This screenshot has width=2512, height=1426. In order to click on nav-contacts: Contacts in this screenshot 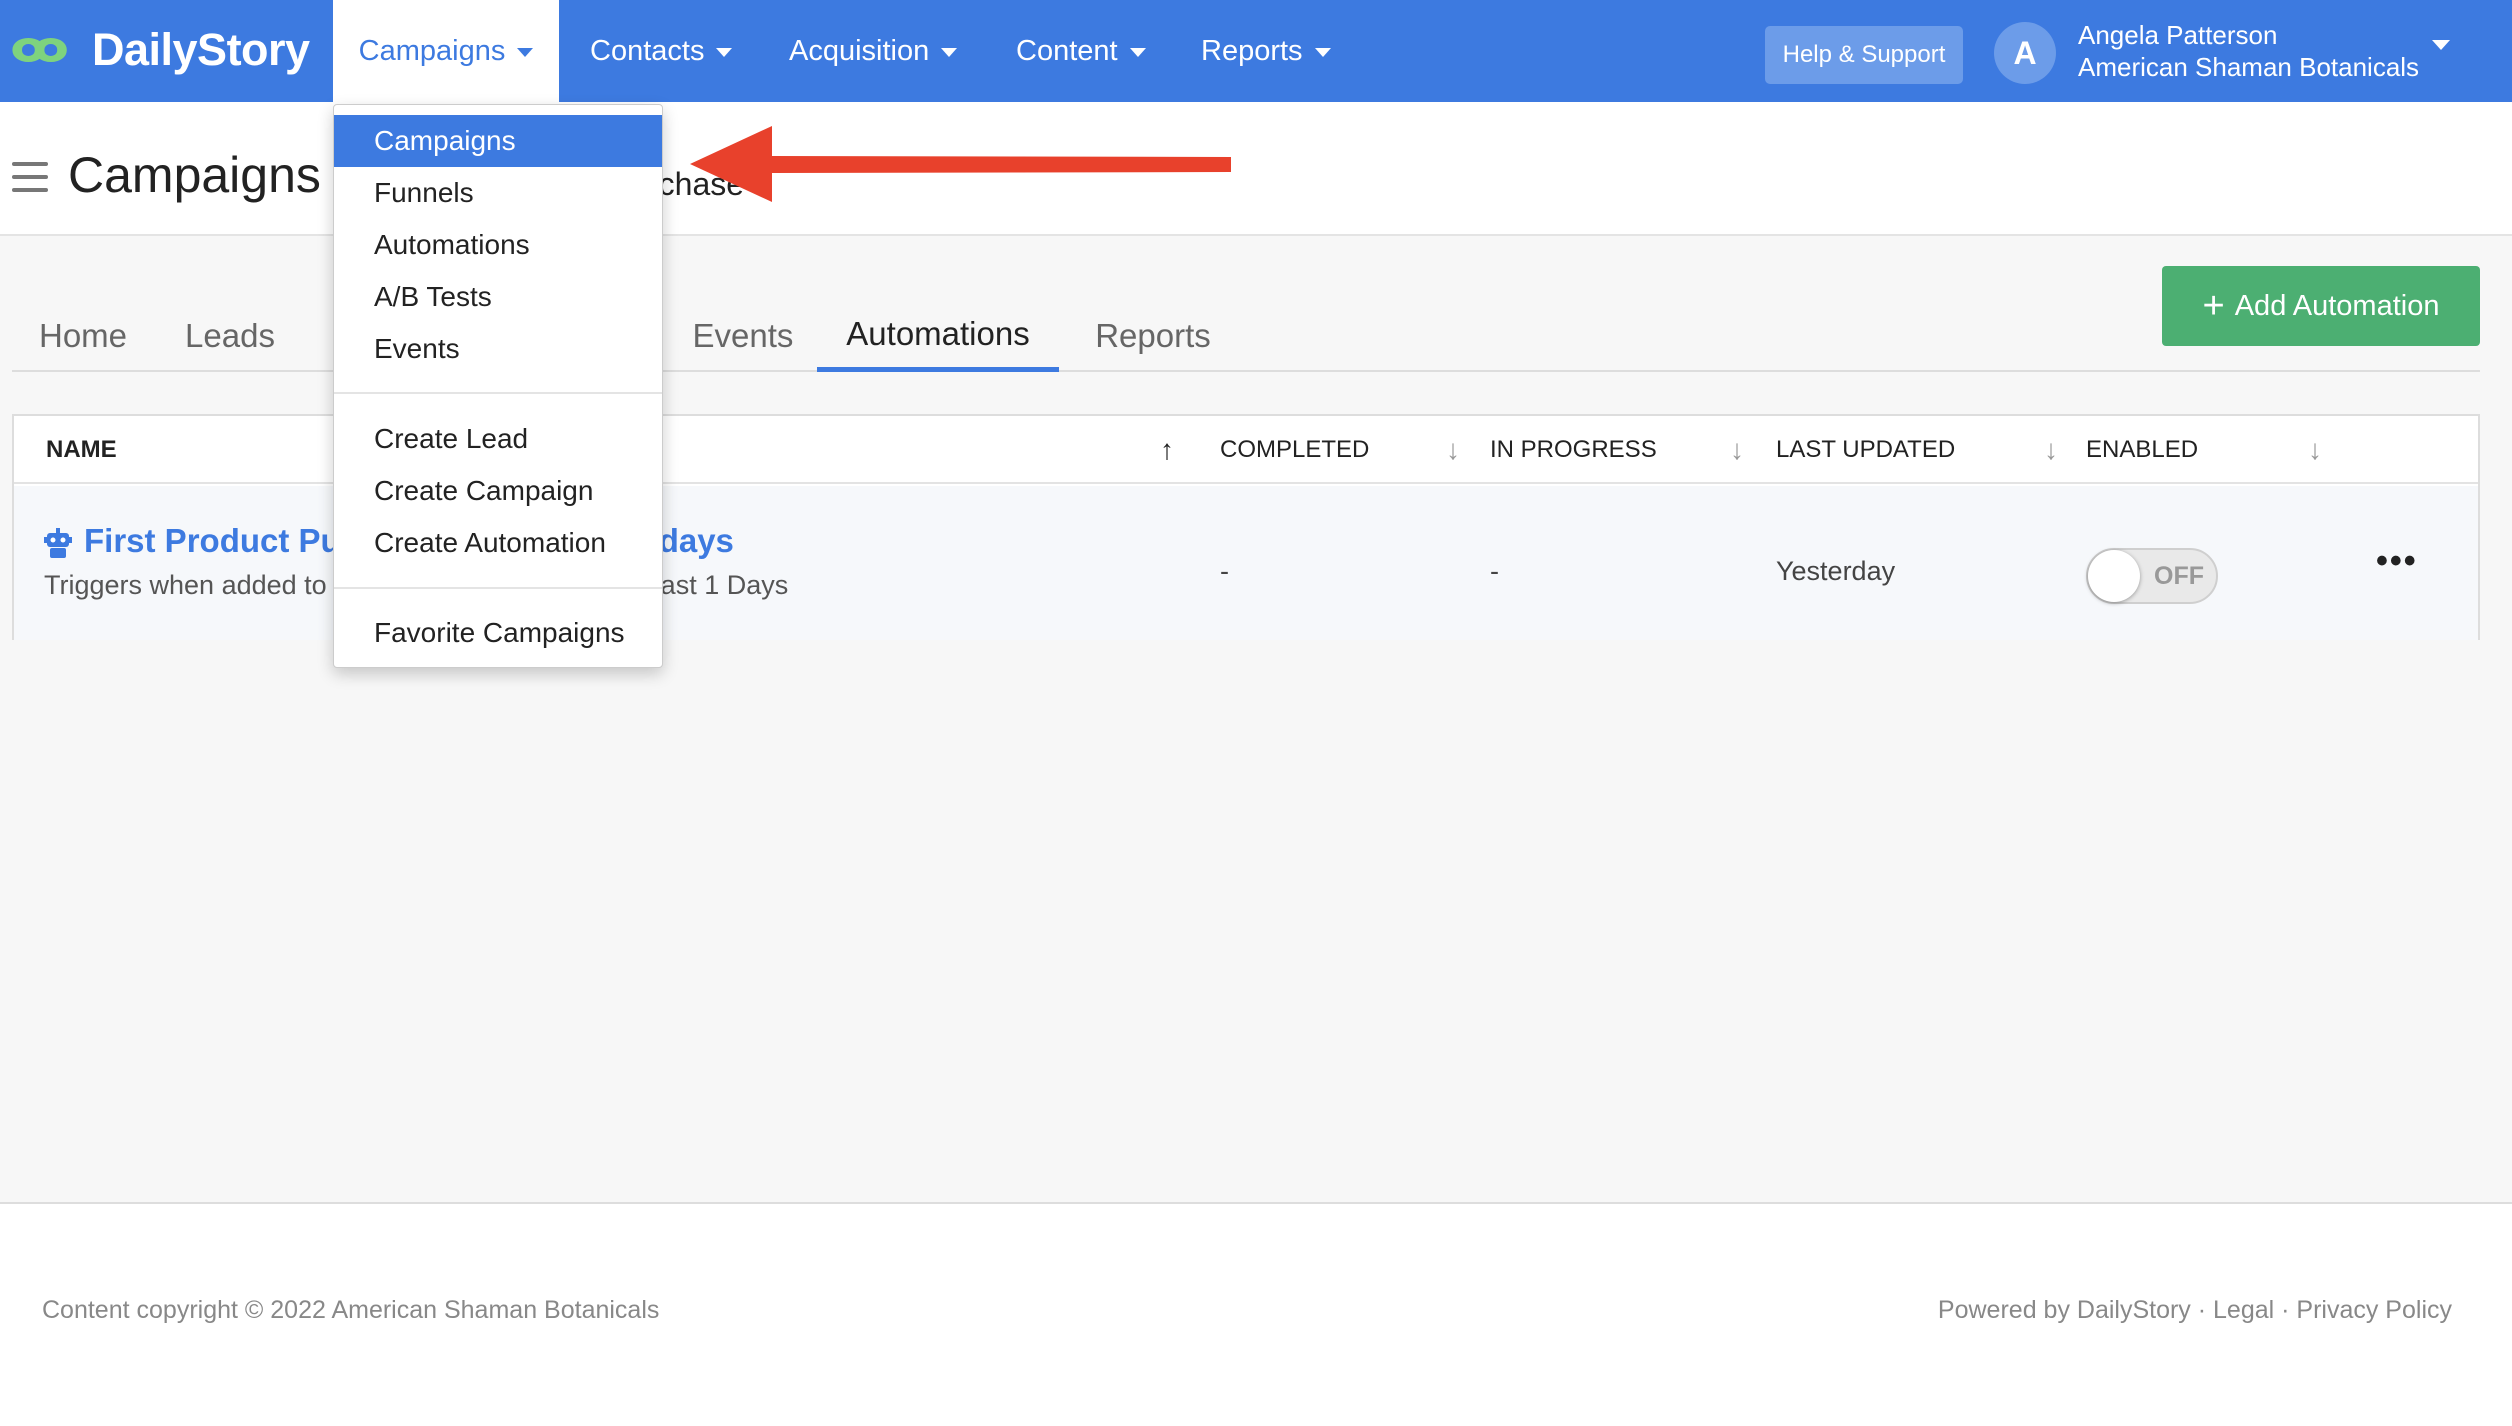, I will do `click(661, 51)`.